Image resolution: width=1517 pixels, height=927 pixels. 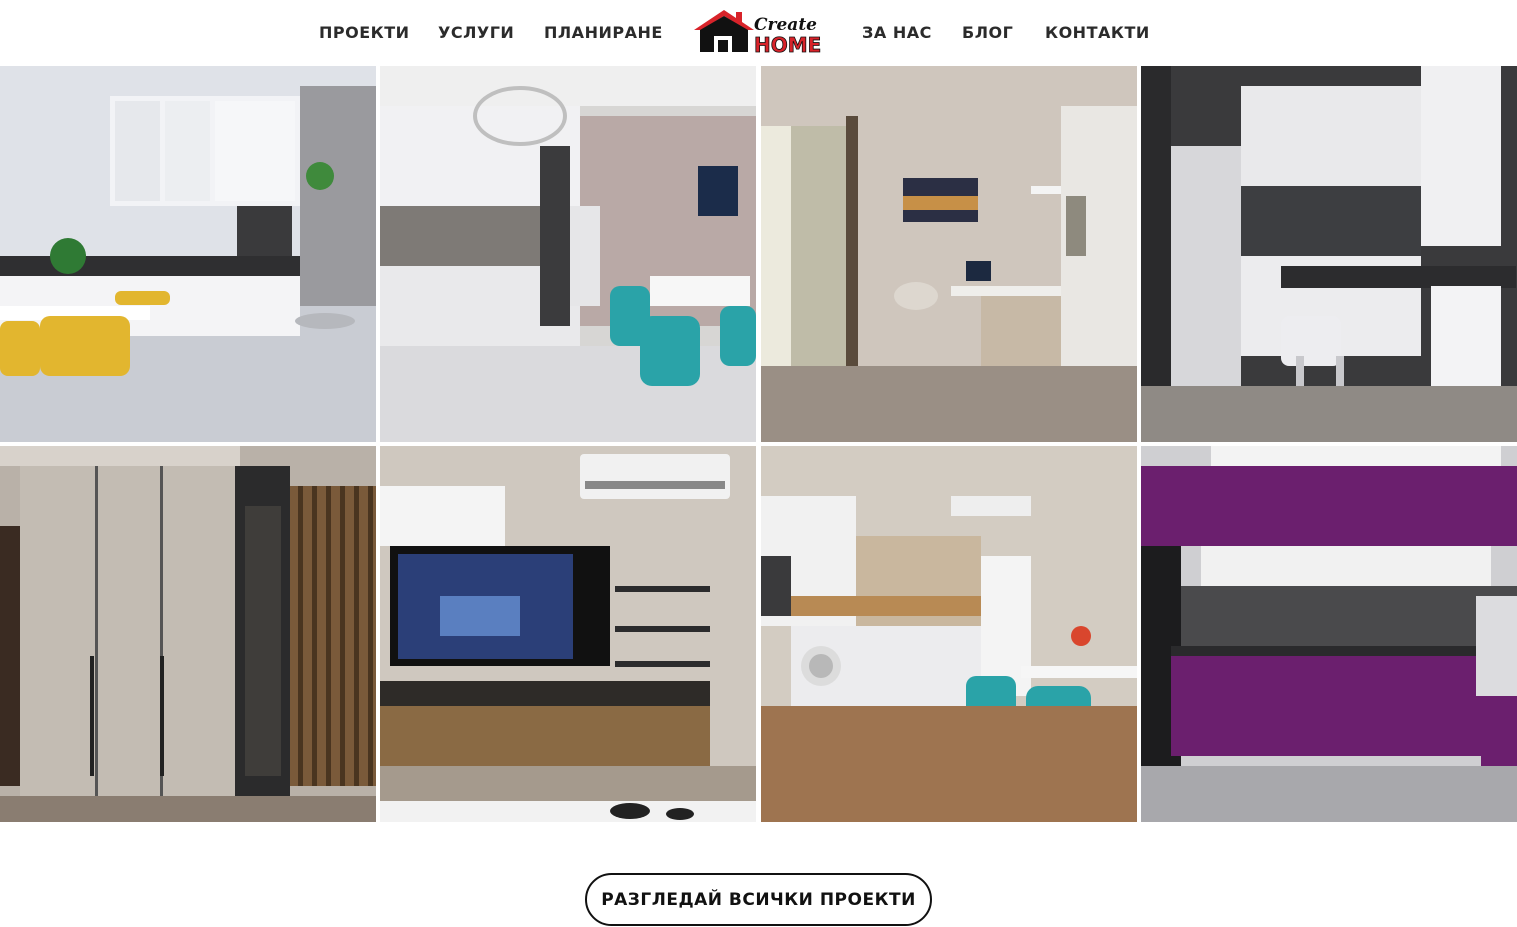 I want to click on nav-contacts: КОНТАКТИ, so click(x=1097, y=33).